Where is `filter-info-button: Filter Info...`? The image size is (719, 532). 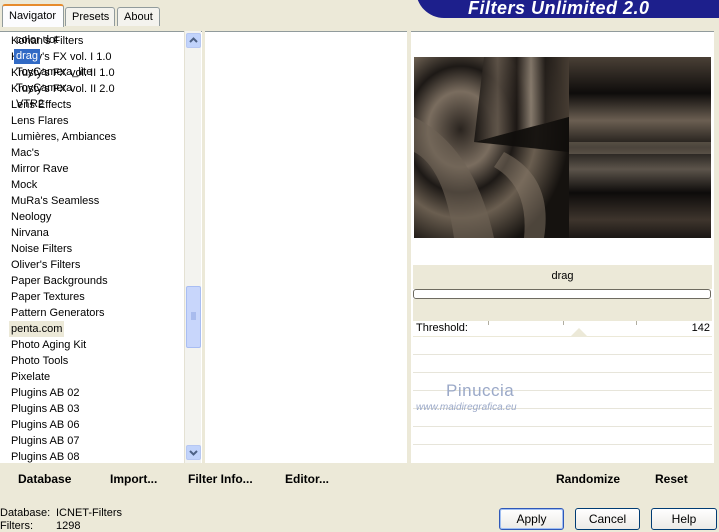
filter-info-button: Filter Info... is located at coordinates (220, 479).